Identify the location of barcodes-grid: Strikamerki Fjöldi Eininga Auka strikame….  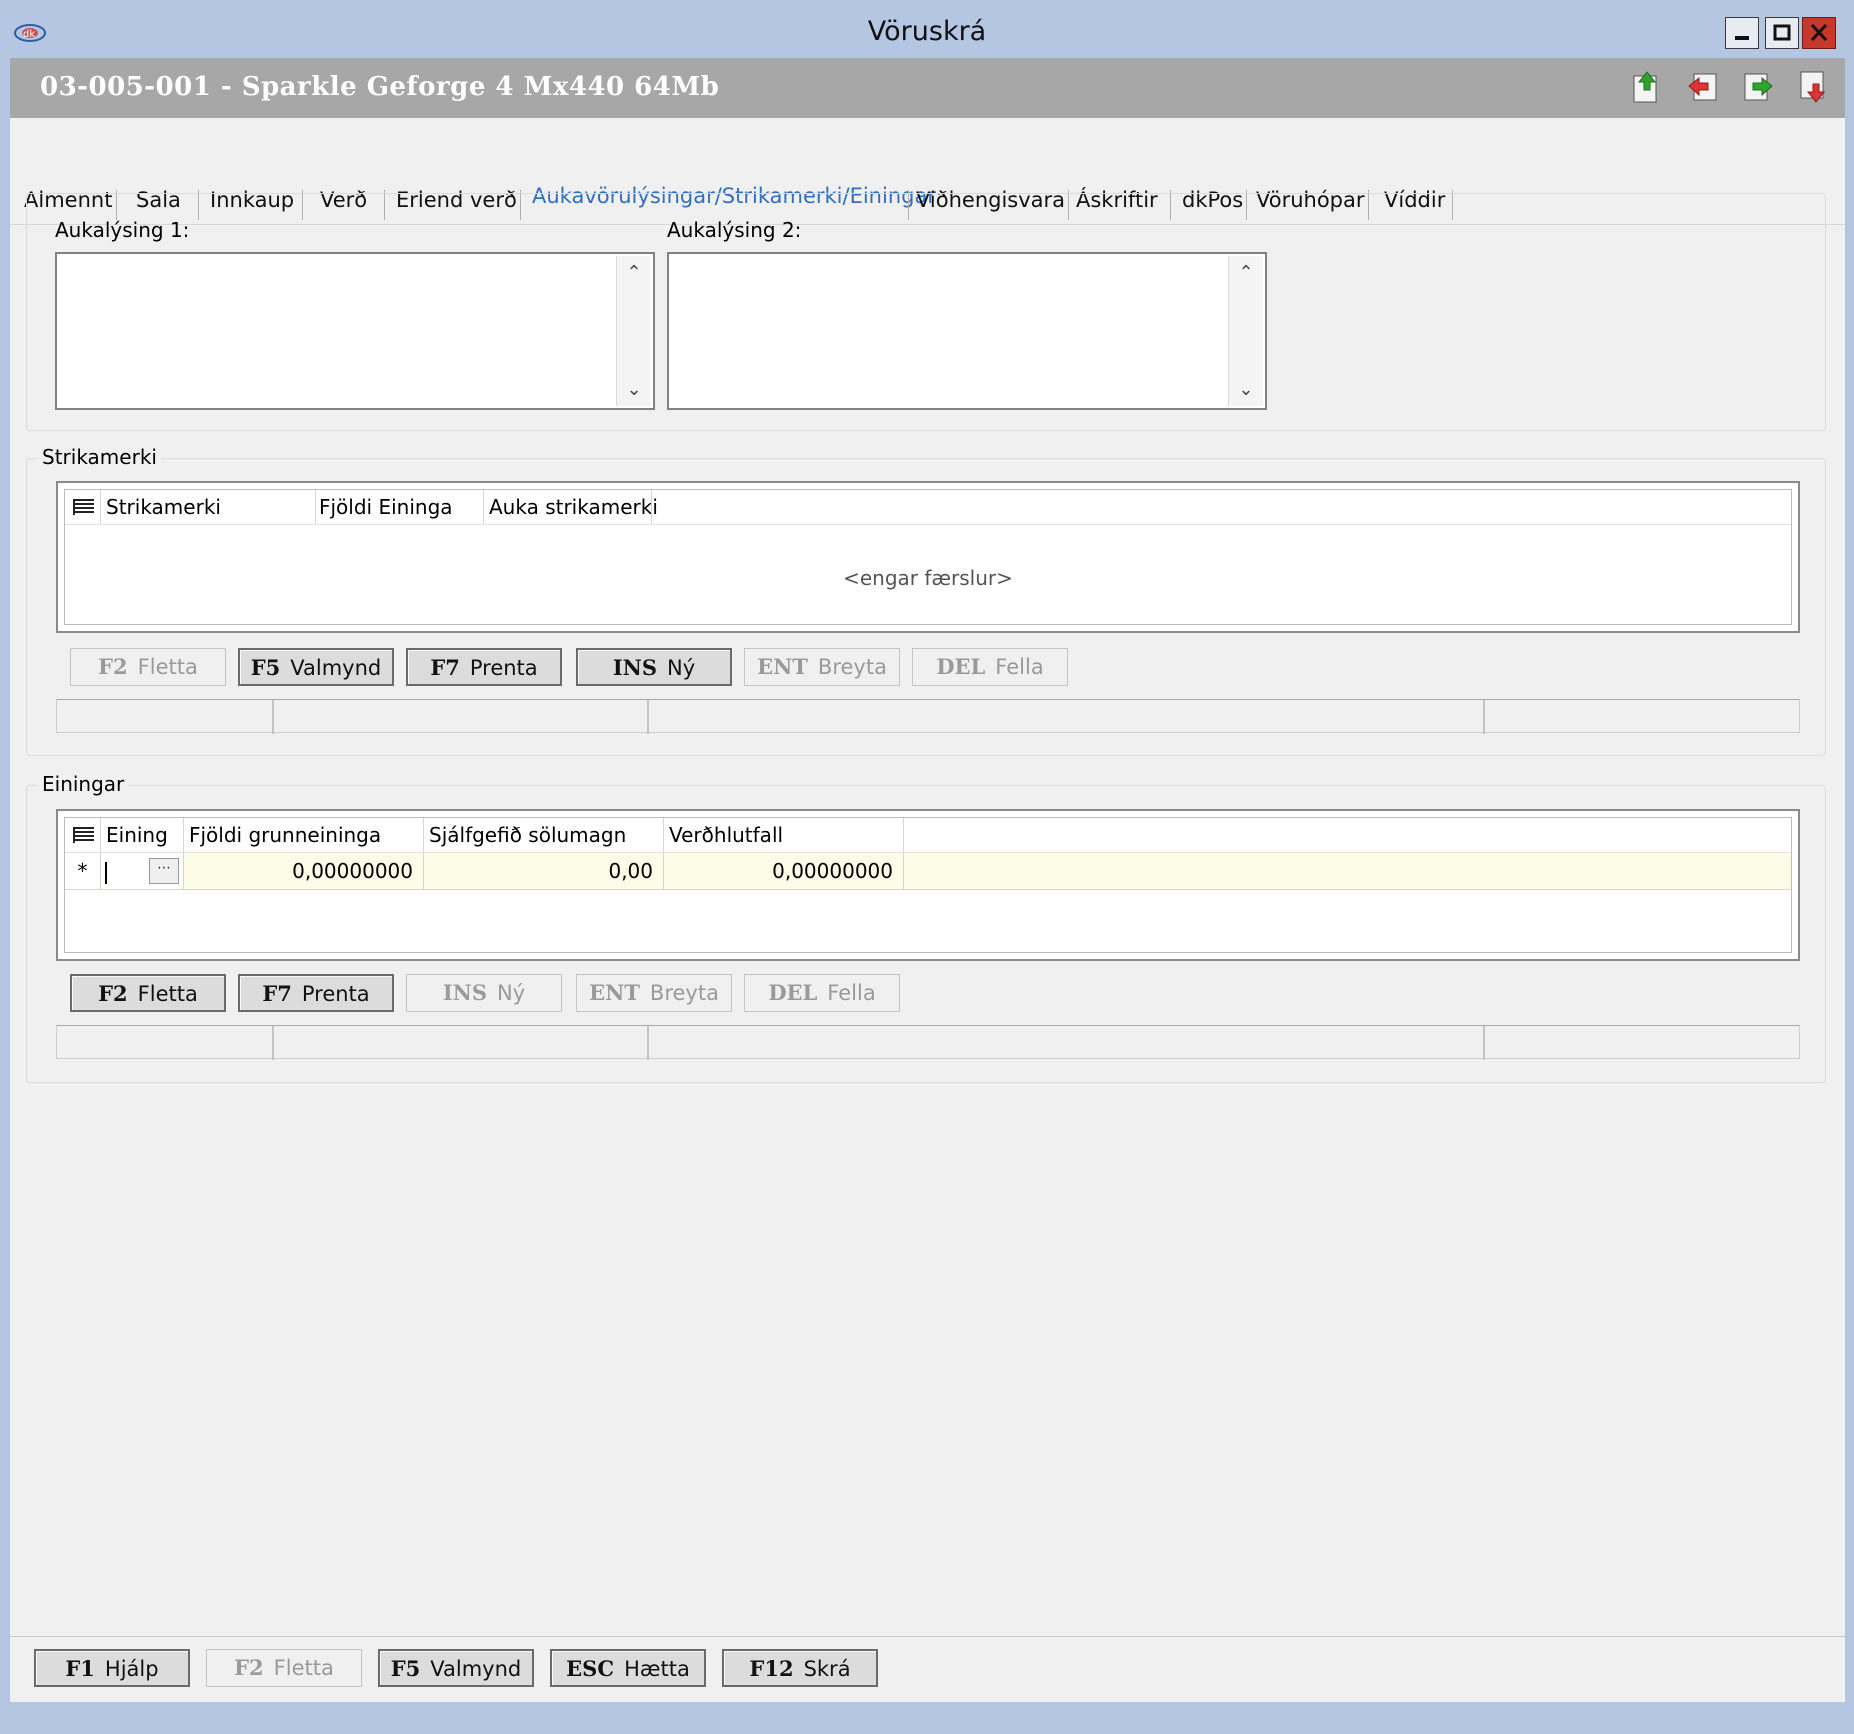
(928, 557).